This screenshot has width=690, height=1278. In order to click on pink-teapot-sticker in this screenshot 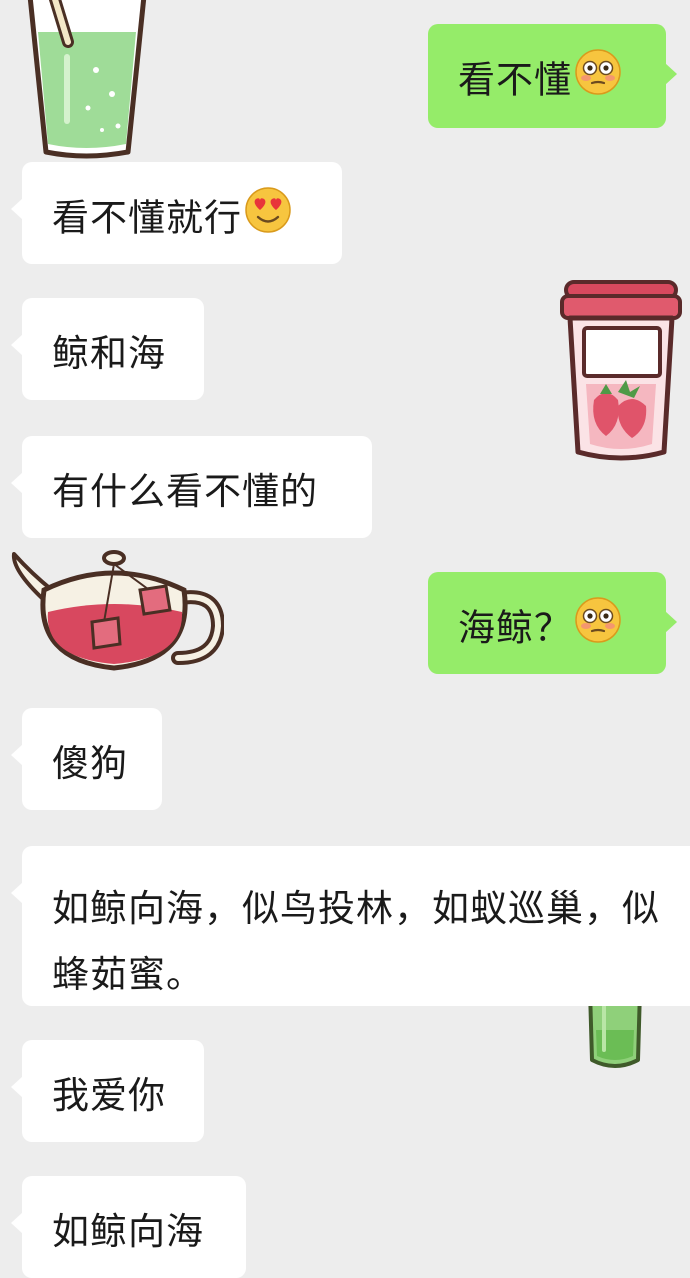, I will do `click(117, 608)`.